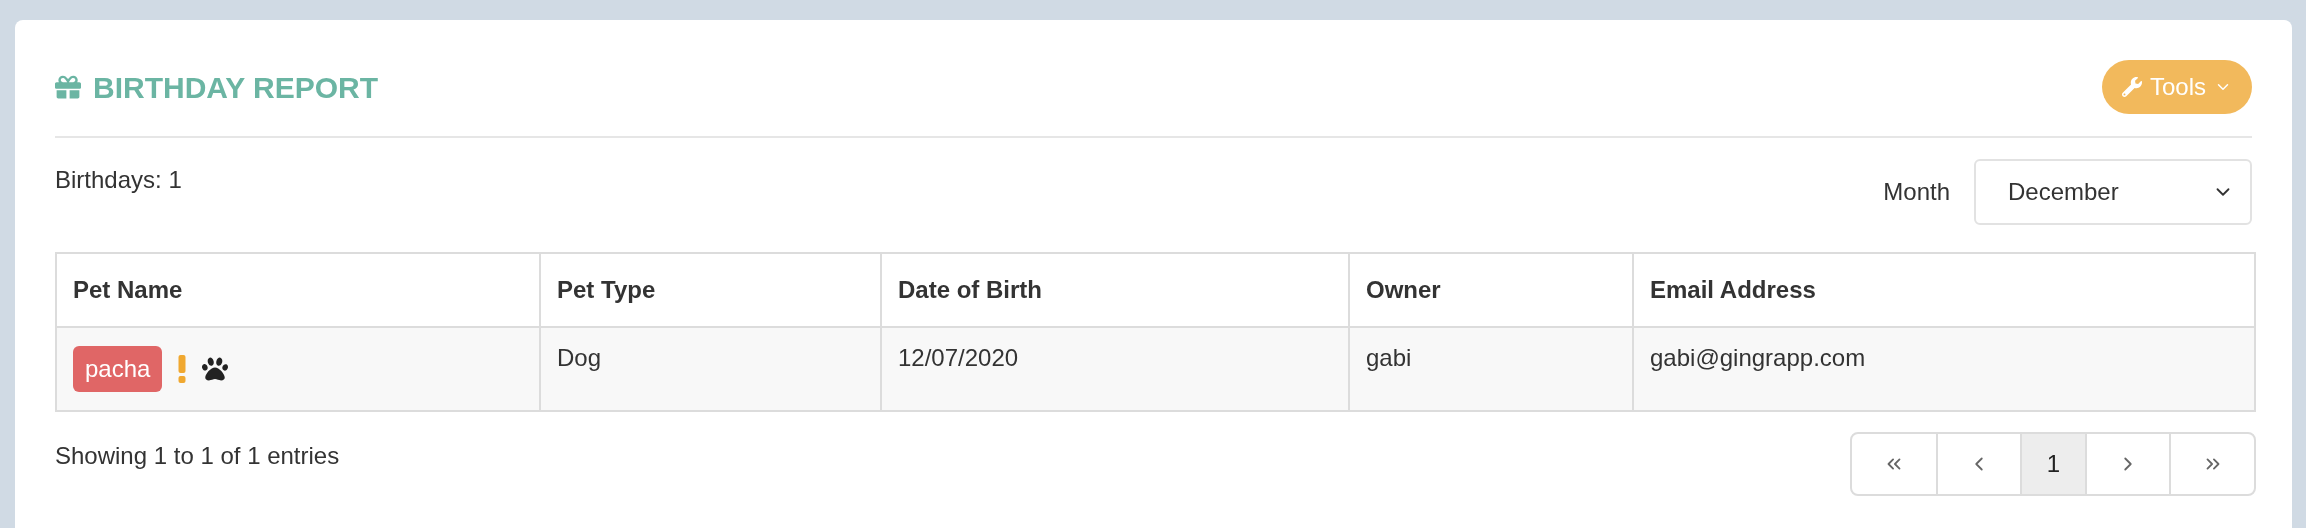 The height and width of the screenshot is (528, 2306). I want to click on column-header: Pet Name, so click(128, 290).